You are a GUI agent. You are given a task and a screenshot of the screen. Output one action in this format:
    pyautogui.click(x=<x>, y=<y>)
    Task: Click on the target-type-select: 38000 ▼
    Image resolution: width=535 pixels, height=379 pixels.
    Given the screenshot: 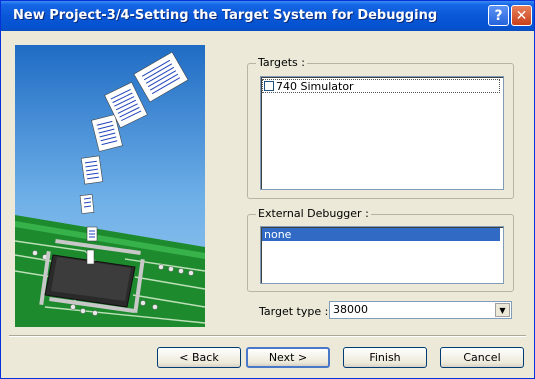 What is the action you would take?
    pyautogui.click(x=420, y=310)
    